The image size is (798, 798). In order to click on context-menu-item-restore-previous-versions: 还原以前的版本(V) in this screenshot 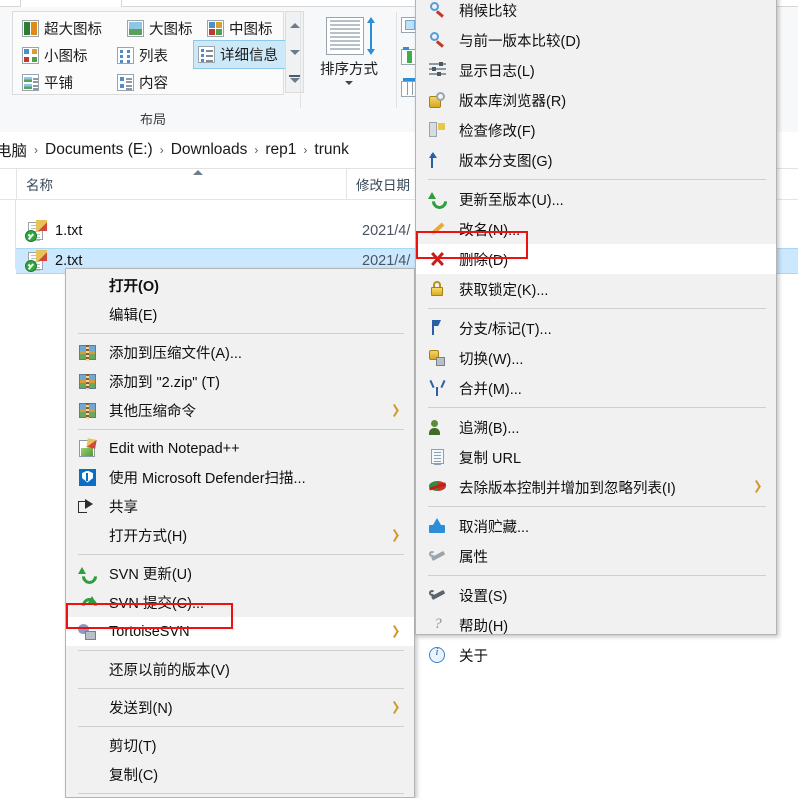, I will do `click(240, 669)`.